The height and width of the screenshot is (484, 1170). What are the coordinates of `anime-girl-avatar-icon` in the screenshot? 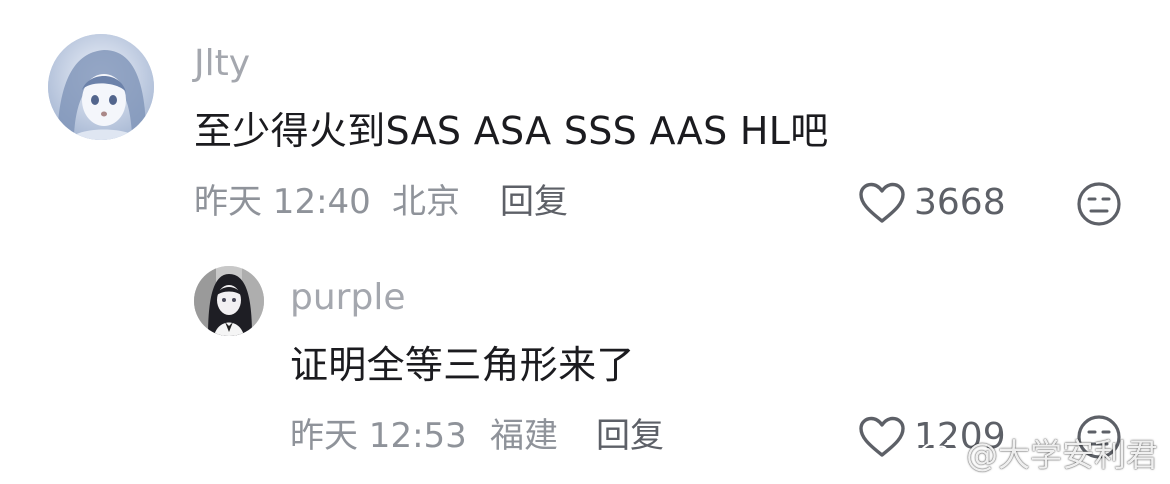 It's located at (101, 87).